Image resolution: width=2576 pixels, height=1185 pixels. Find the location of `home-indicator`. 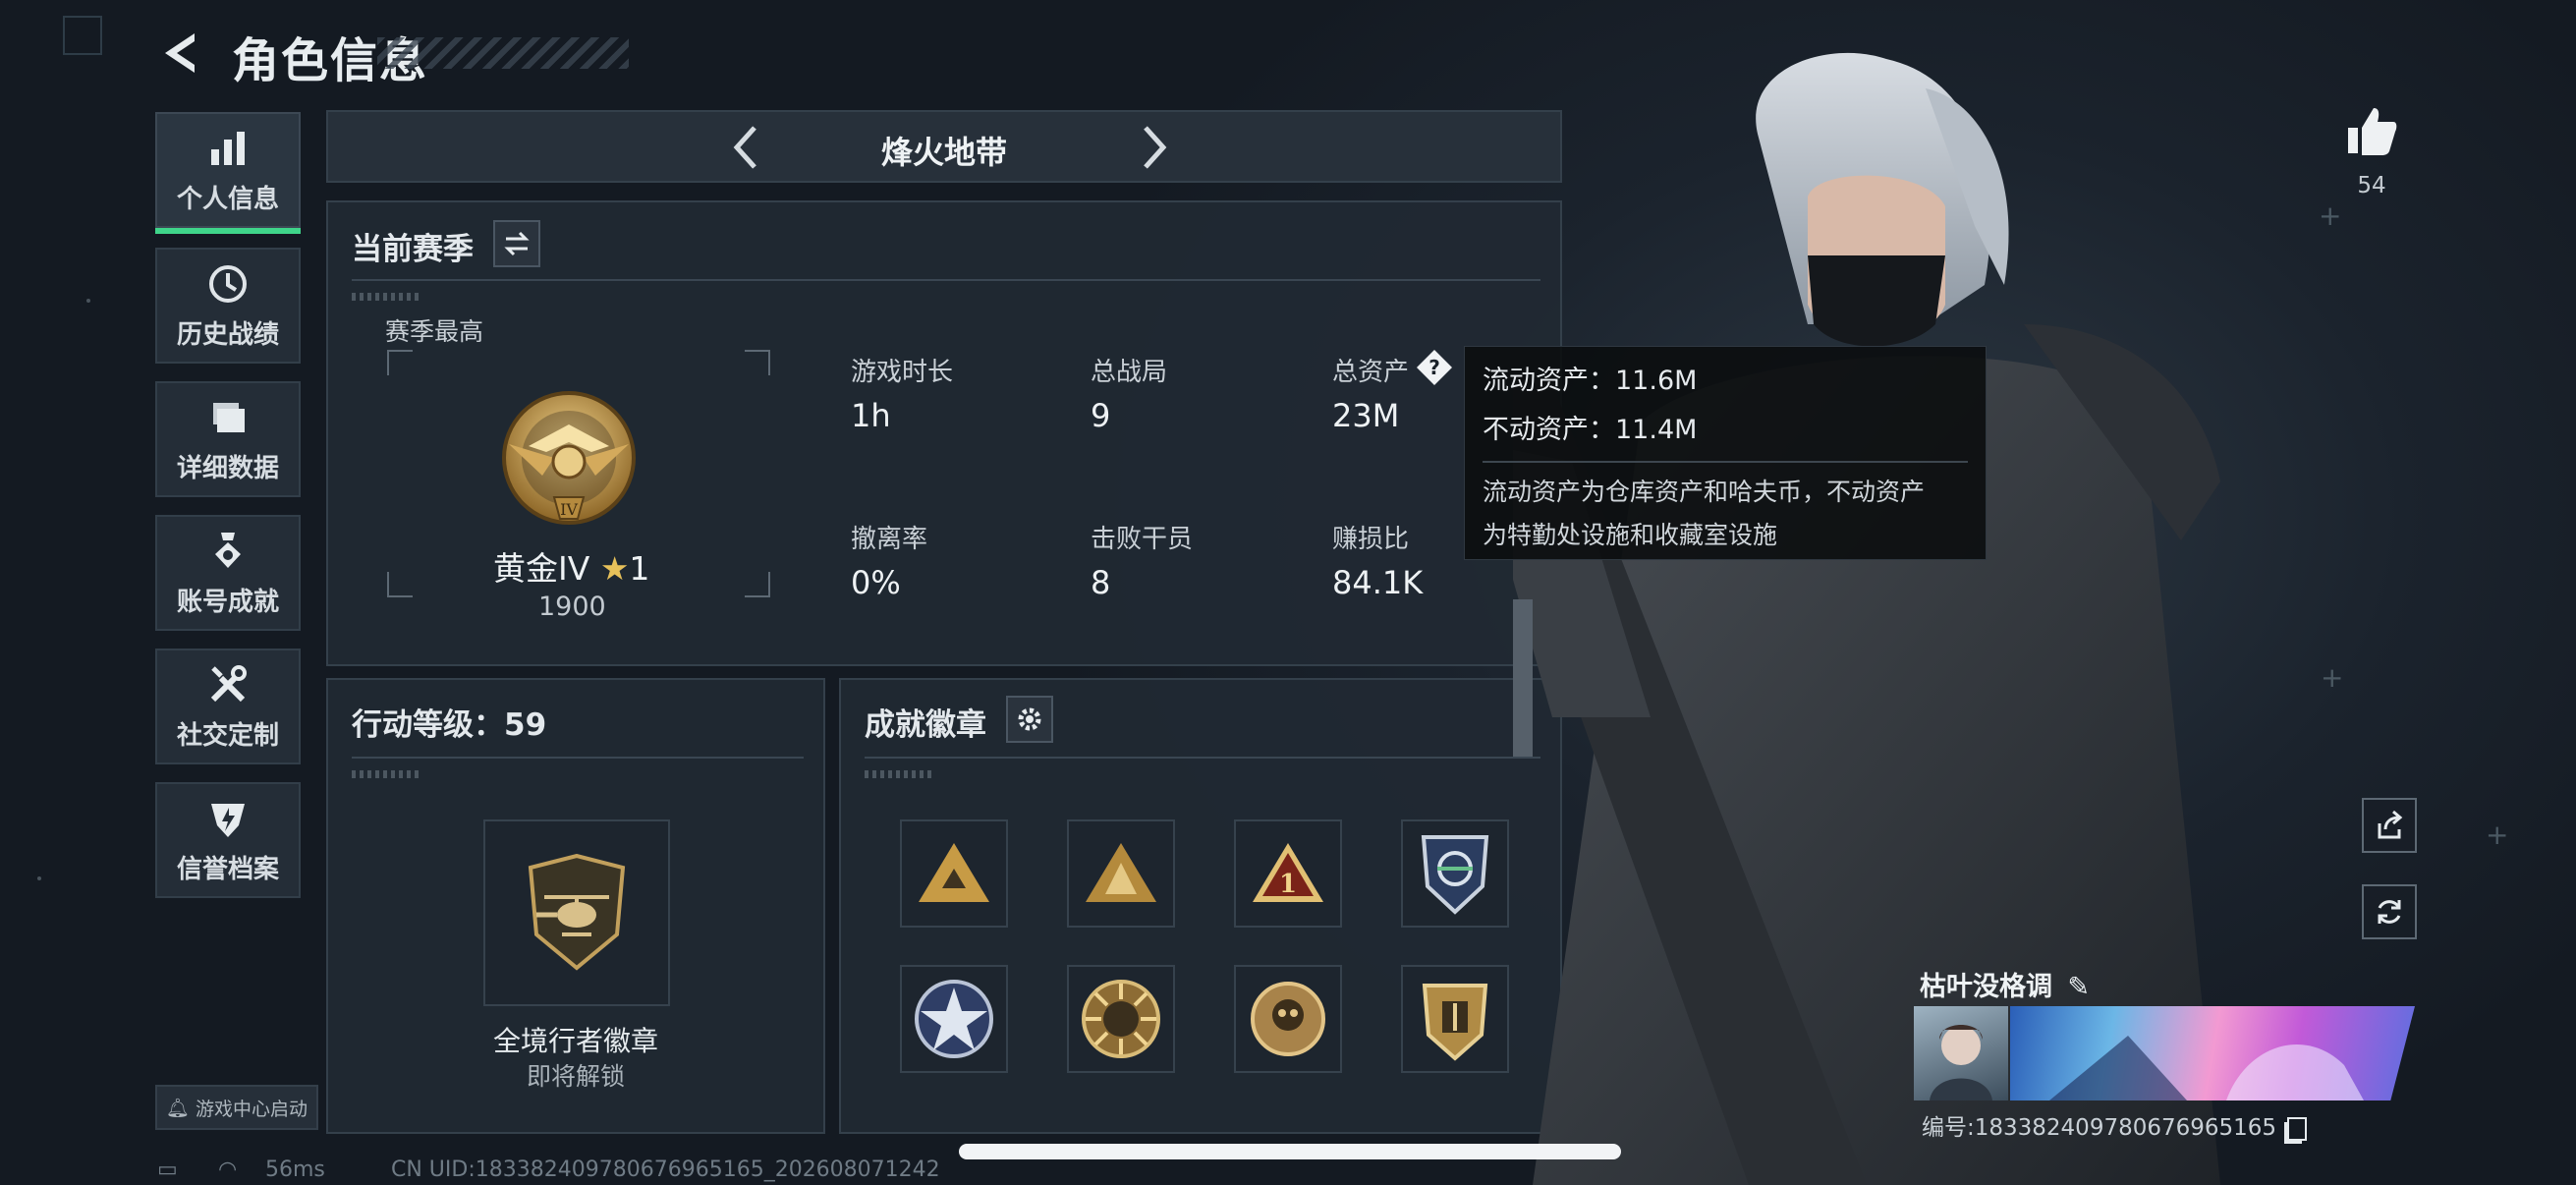

home-indicator is located at coordinates (1290, 1151).